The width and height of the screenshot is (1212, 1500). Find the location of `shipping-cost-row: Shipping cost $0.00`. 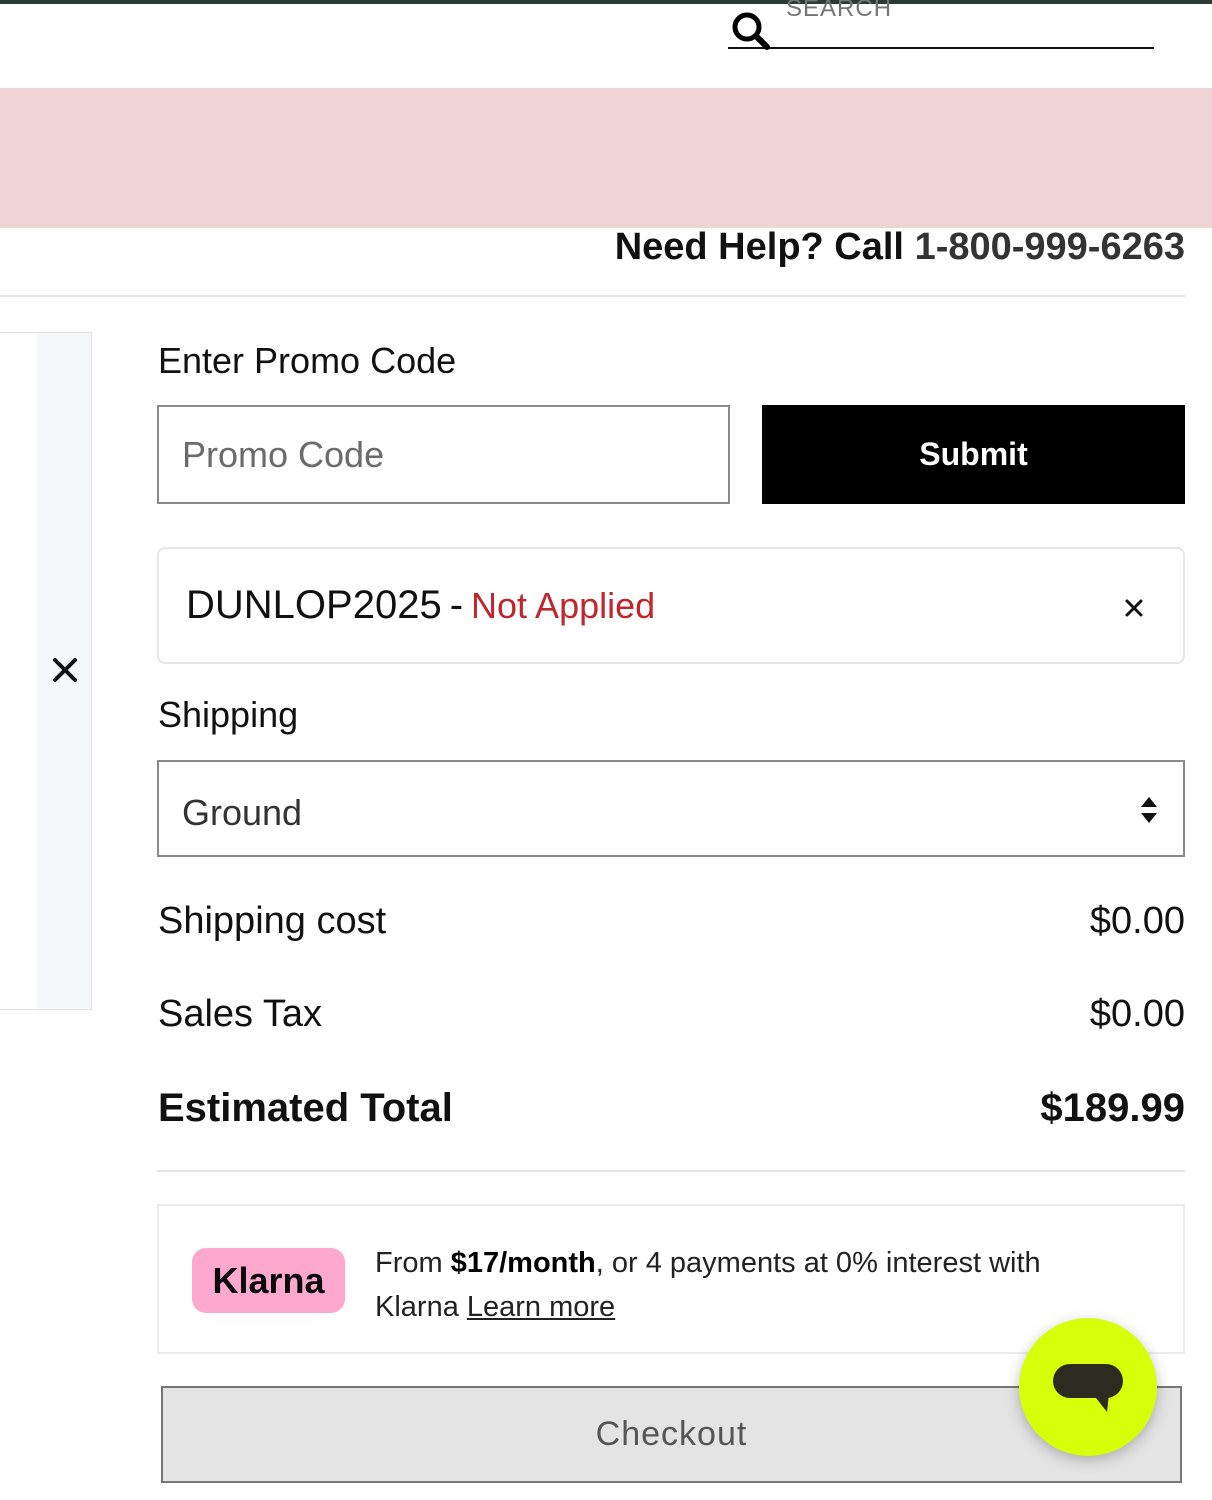

shipping-cost-row: Shipping cost $0.00 is located at coordinates (671, 921).